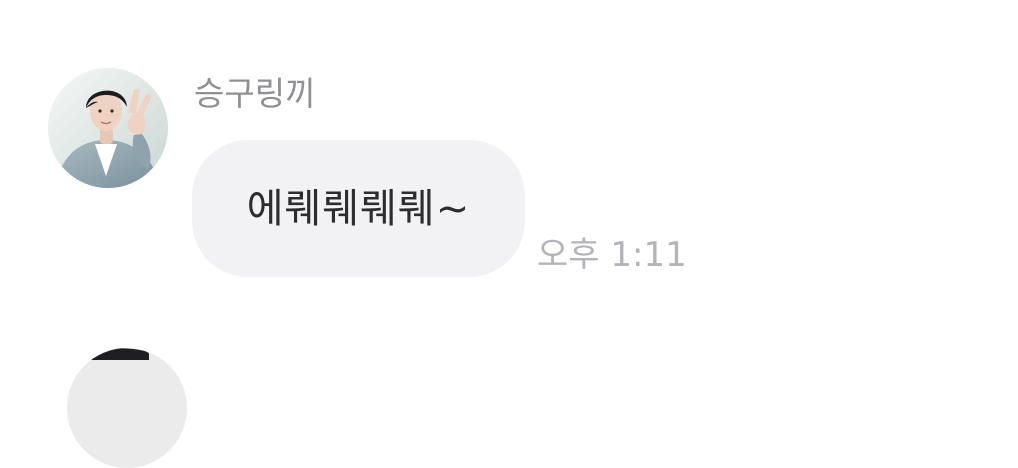  What do you see at coordinates (108, 128) in the screenshot?
I see `sender-avatar` at bounding box center [108, 128].